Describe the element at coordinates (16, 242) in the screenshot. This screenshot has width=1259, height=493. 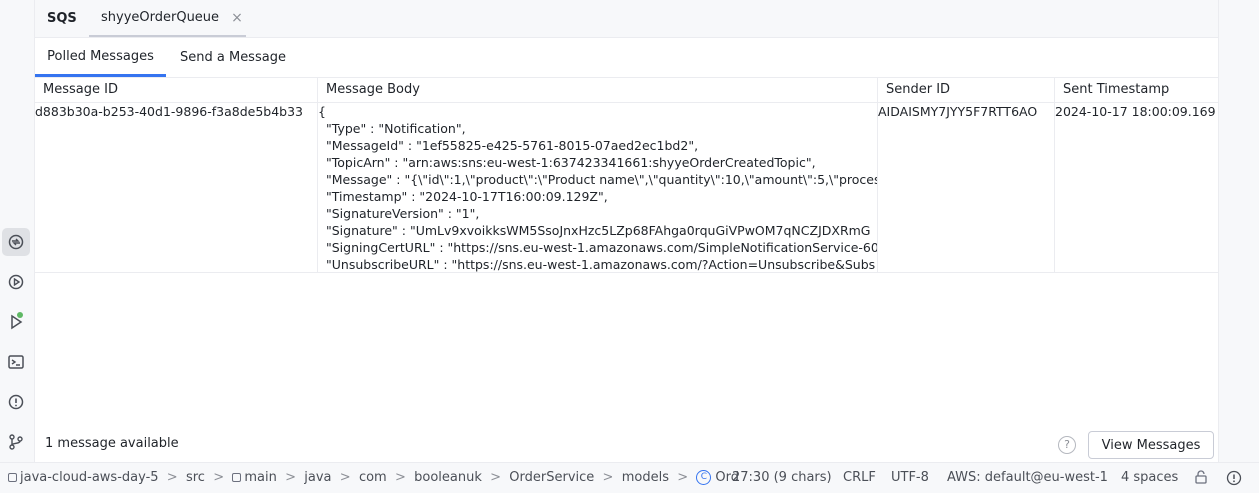
I see `services-icon` at that location.